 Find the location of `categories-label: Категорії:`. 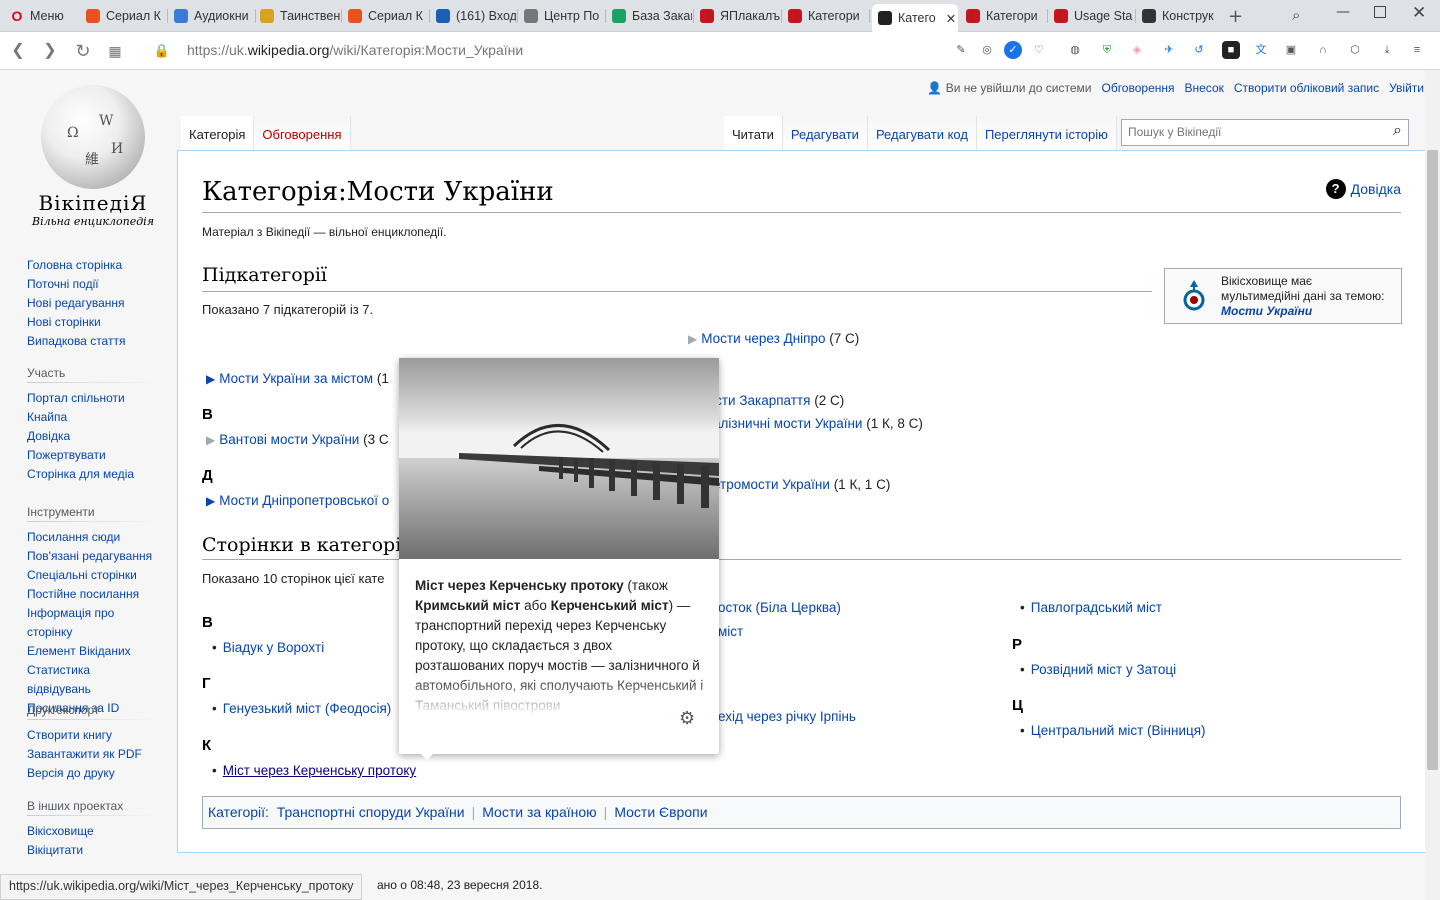

categories-label: Категорії: is located at coordinates (238, 812).